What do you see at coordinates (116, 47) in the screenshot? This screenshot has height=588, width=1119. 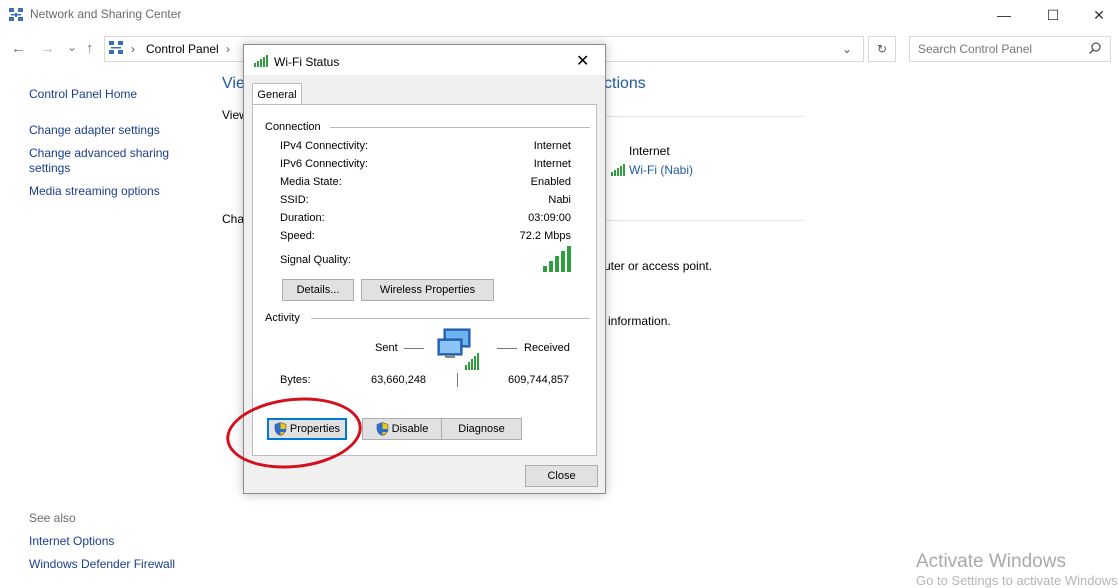 I see `control-panel-icon` at bounding box center [116, 47].